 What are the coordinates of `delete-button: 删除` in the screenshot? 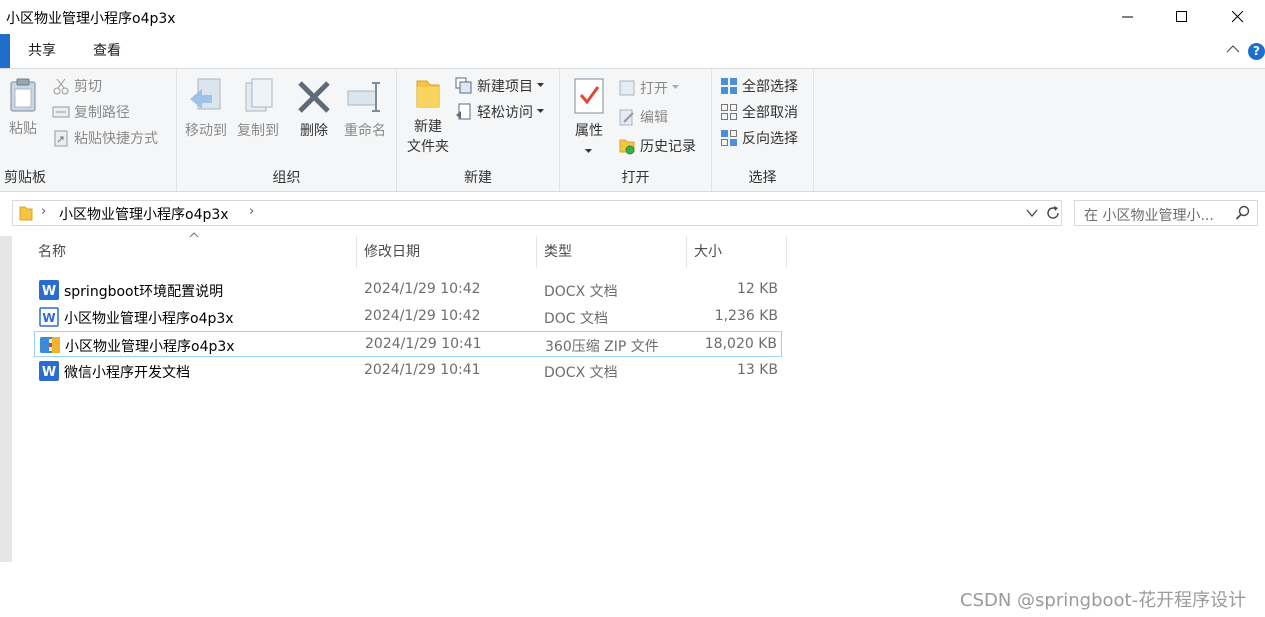 It's located at (314, 109).